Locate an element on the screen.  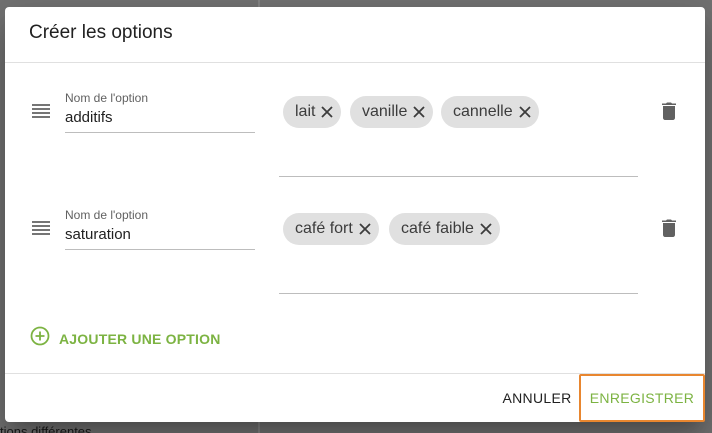
chip-label: café fort is located at coordinates (324, 228).